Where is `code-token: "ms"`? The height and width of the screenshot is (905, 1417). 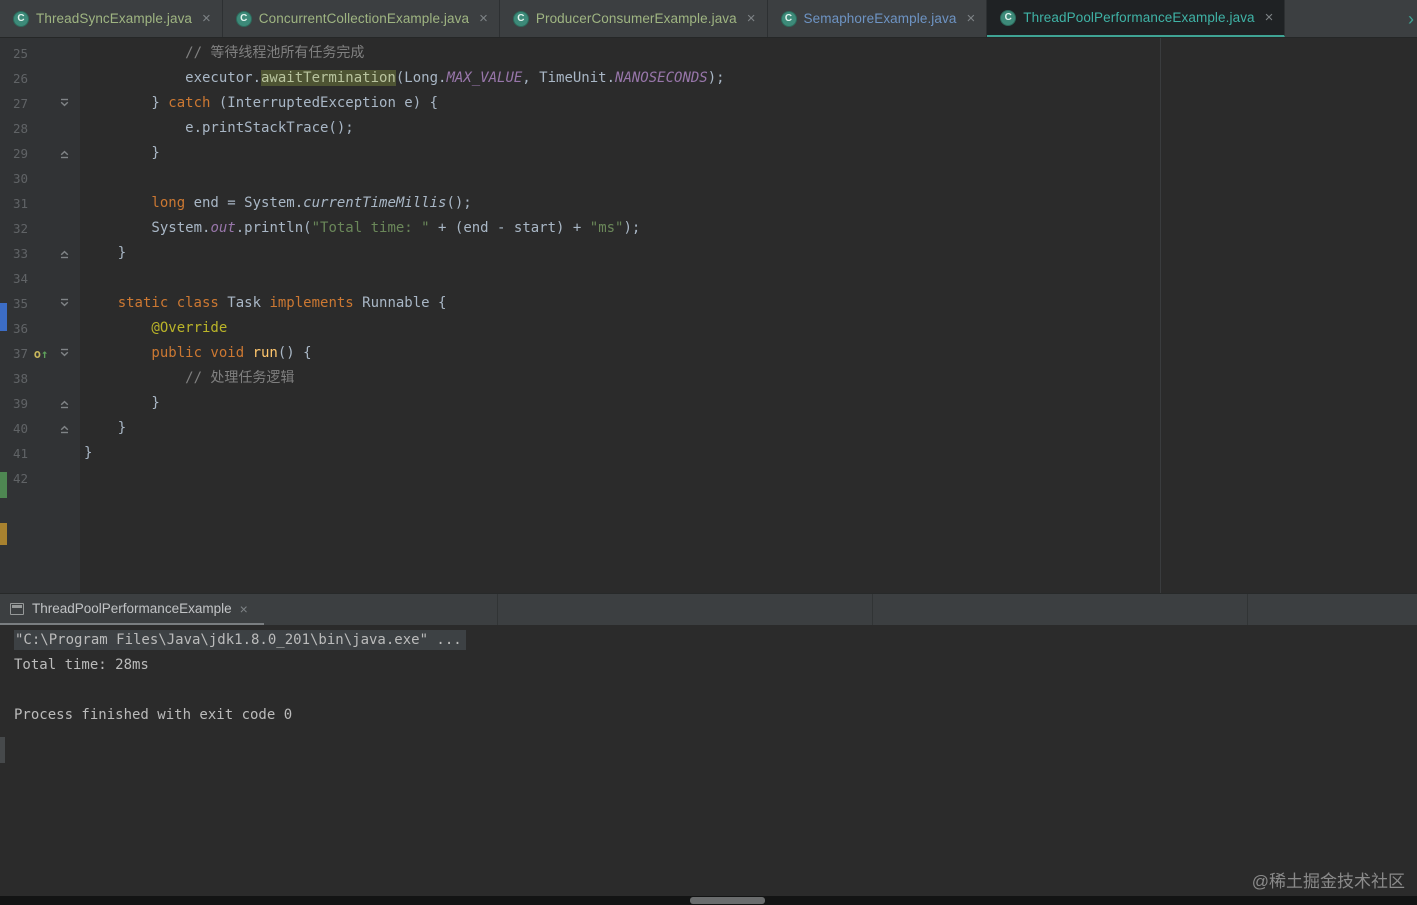
code-token: "ms" is located at coordinates (606, 228).